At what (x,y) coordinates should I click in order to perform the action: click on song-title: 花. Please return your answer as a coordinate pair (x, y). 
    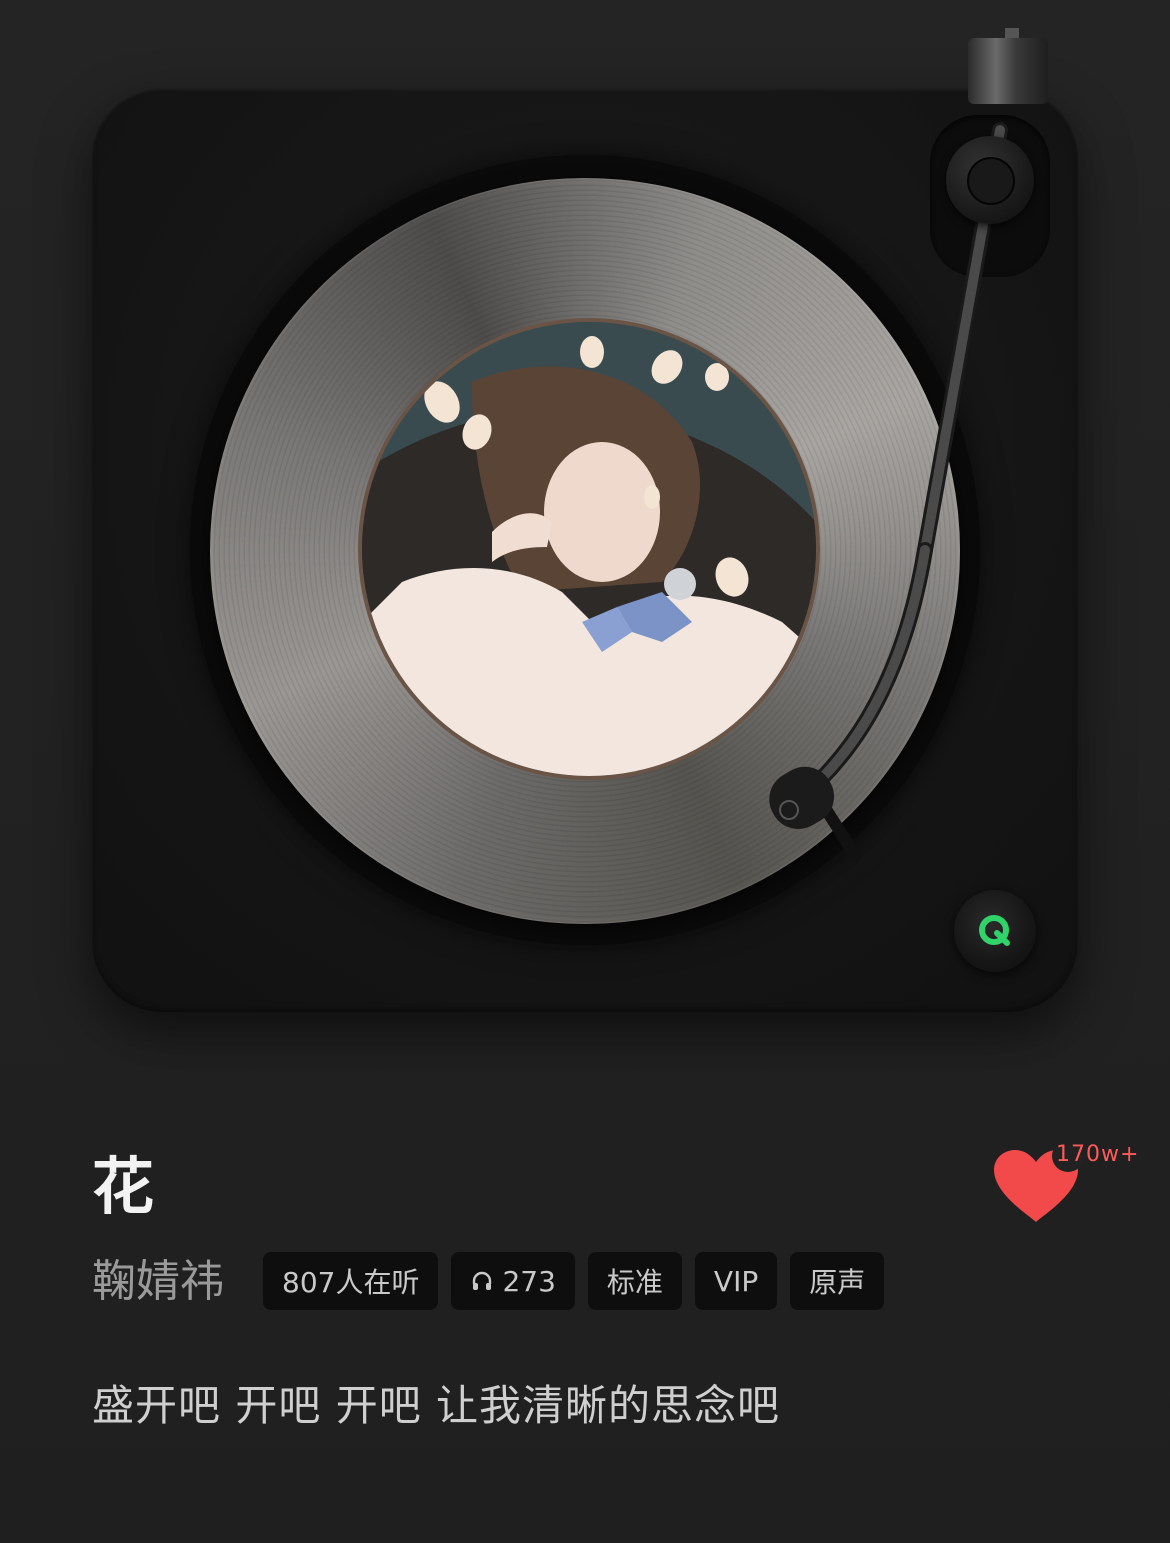
    Looking at the image, I should click on (123, 1186).